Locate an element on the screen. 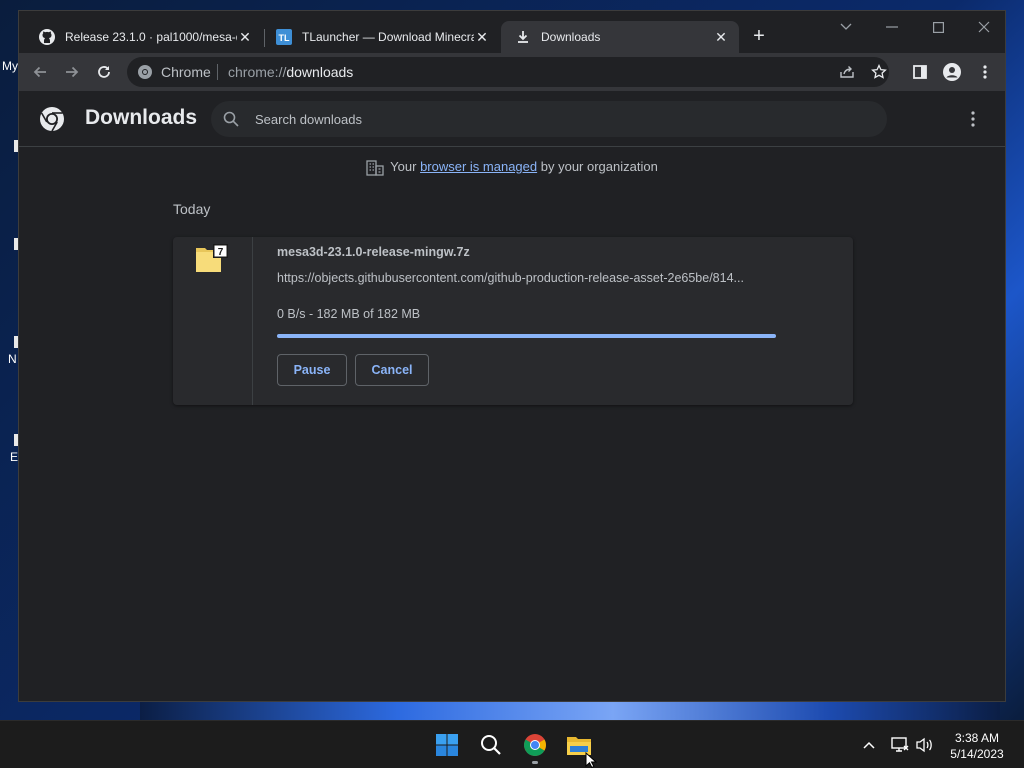 The width and height of the screenshot is (1024, 768). profile-button is located at coordinates (952, 72).